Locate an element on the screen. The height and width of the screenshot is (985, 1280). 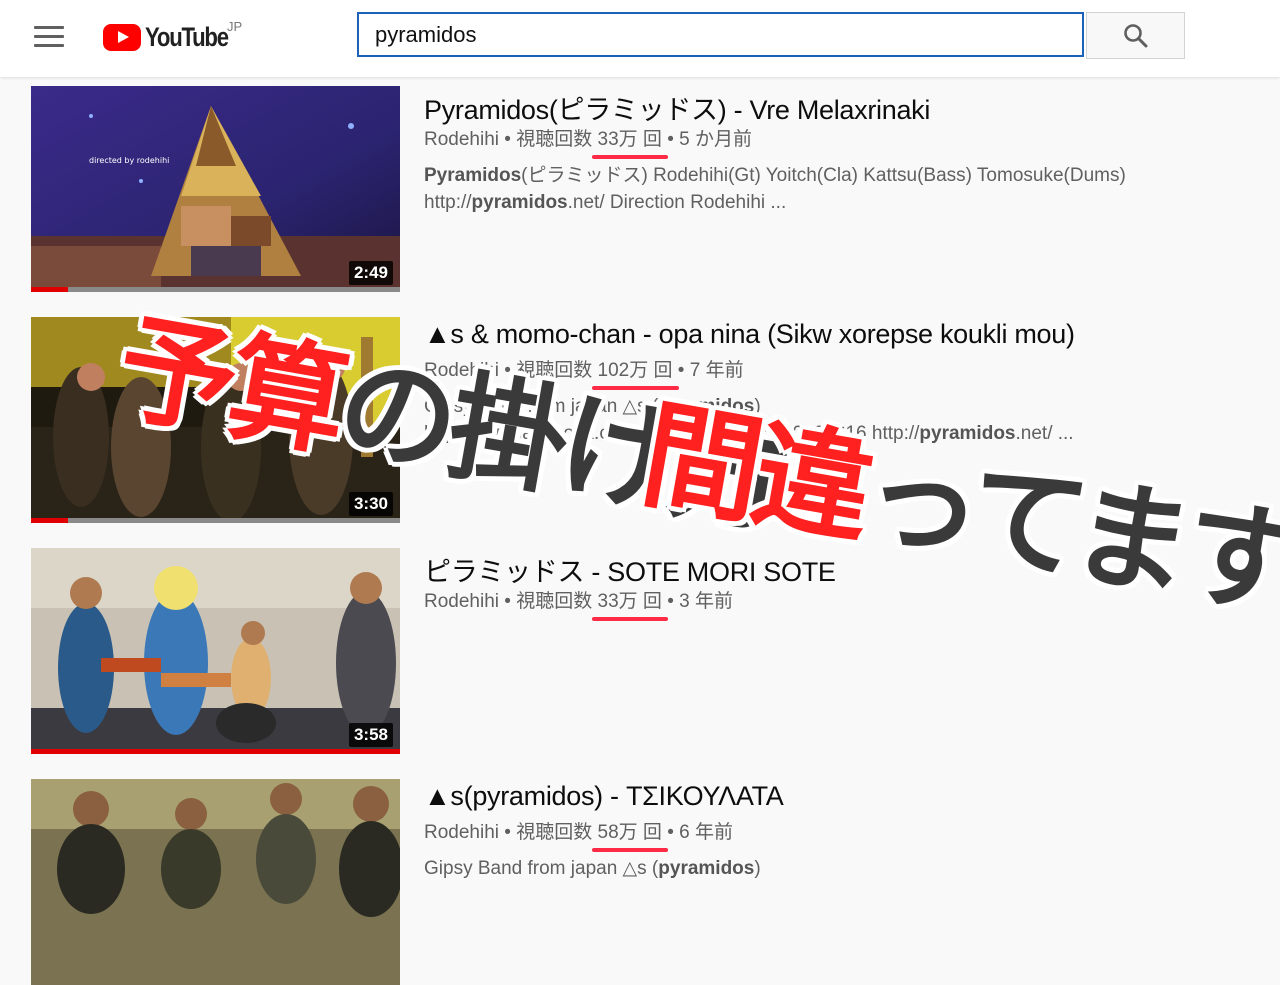
view-count: 102万 回 is located at coordinates (635, 372).